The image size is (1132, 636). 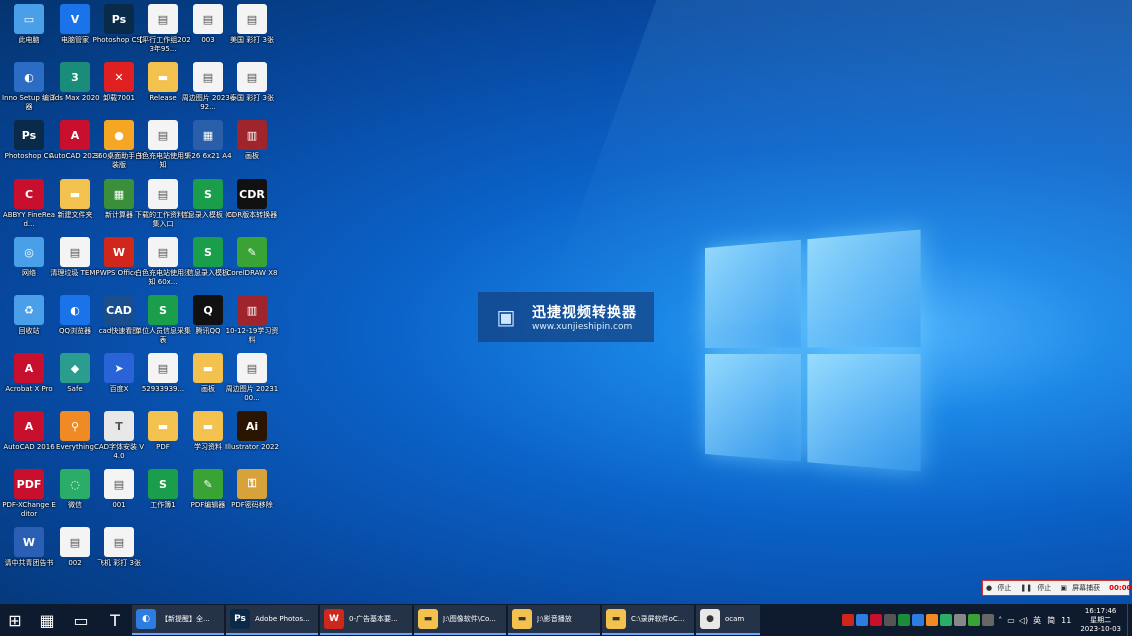 What do you see at coordinates (1000, 588) in the screenshot?
I see `ocam-stop-button: ● 停止` at bounding box center [1000, 588].